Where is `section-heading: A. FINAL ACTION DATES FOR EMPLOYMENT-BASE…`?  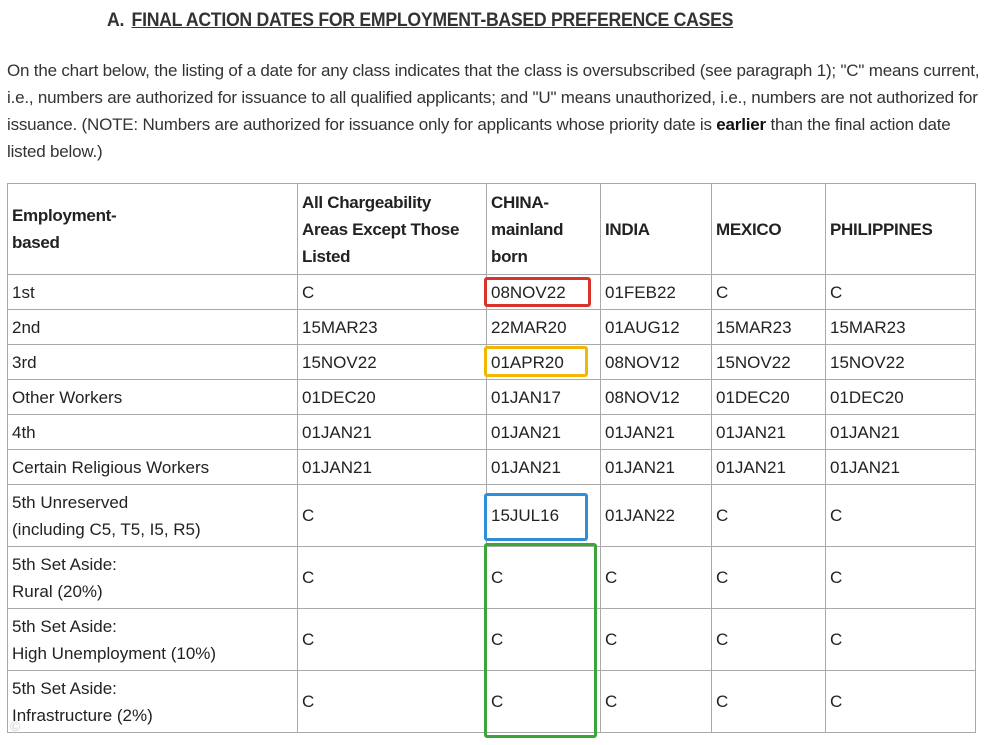 section-heading: A. FINAL ACTION DATES FOR EMPLOYMENT-BASE… is located at coordinates (420, 21).